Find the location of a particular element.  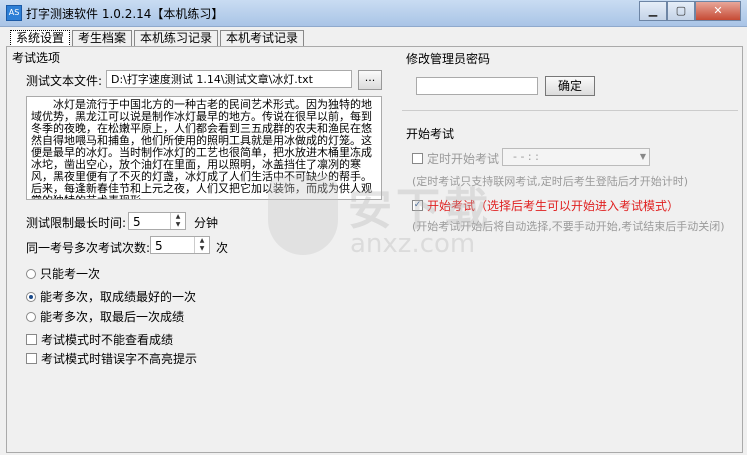

radio-best-score: 能考多次，取成绩最好的一次 is located at coordinates (111, 296).